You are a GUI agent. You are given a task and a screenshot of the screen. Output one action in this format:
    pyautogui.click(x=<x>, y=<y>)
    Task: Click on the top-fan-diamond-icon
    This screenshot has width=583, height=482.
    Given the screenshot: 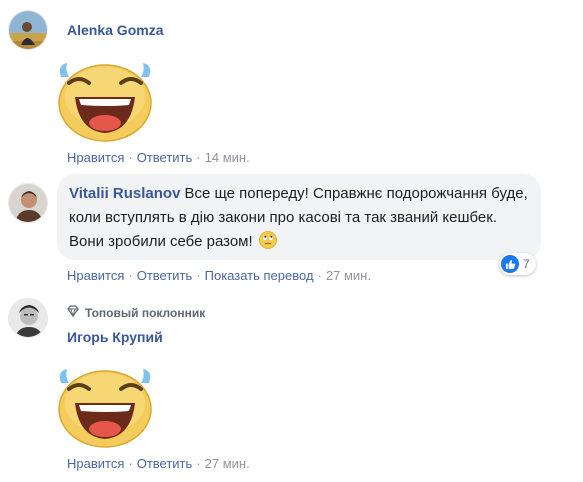 What is the action you would take?
    pyautogui.click(x=76, y=312)
    